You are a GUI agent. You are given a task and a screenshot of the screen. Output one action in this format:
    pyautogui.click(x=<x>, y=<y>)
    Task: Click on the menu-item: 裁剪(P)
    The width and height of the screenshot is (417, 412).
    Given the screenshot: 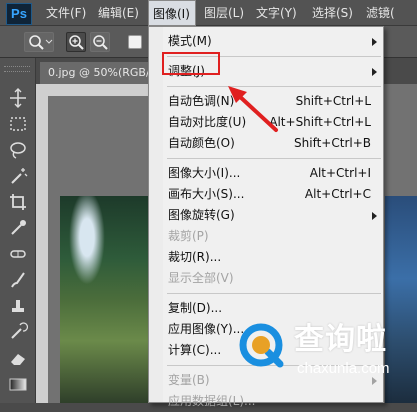 What is the action you would take?
    pyautogui.click(x=266, y=236)
    